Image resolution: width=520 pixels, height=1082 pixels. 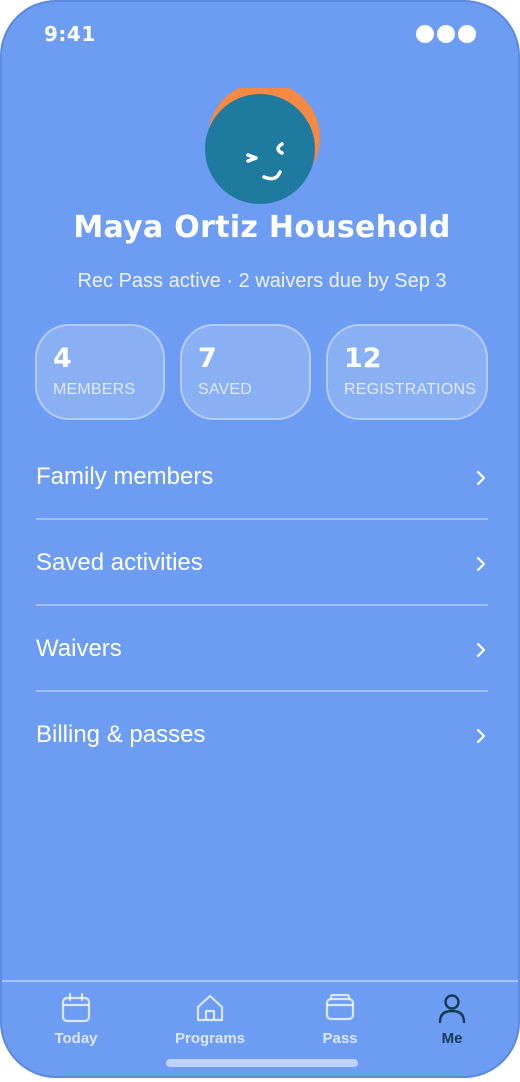 I want to click on status-time: 9:41, so click(x=70, y=34).